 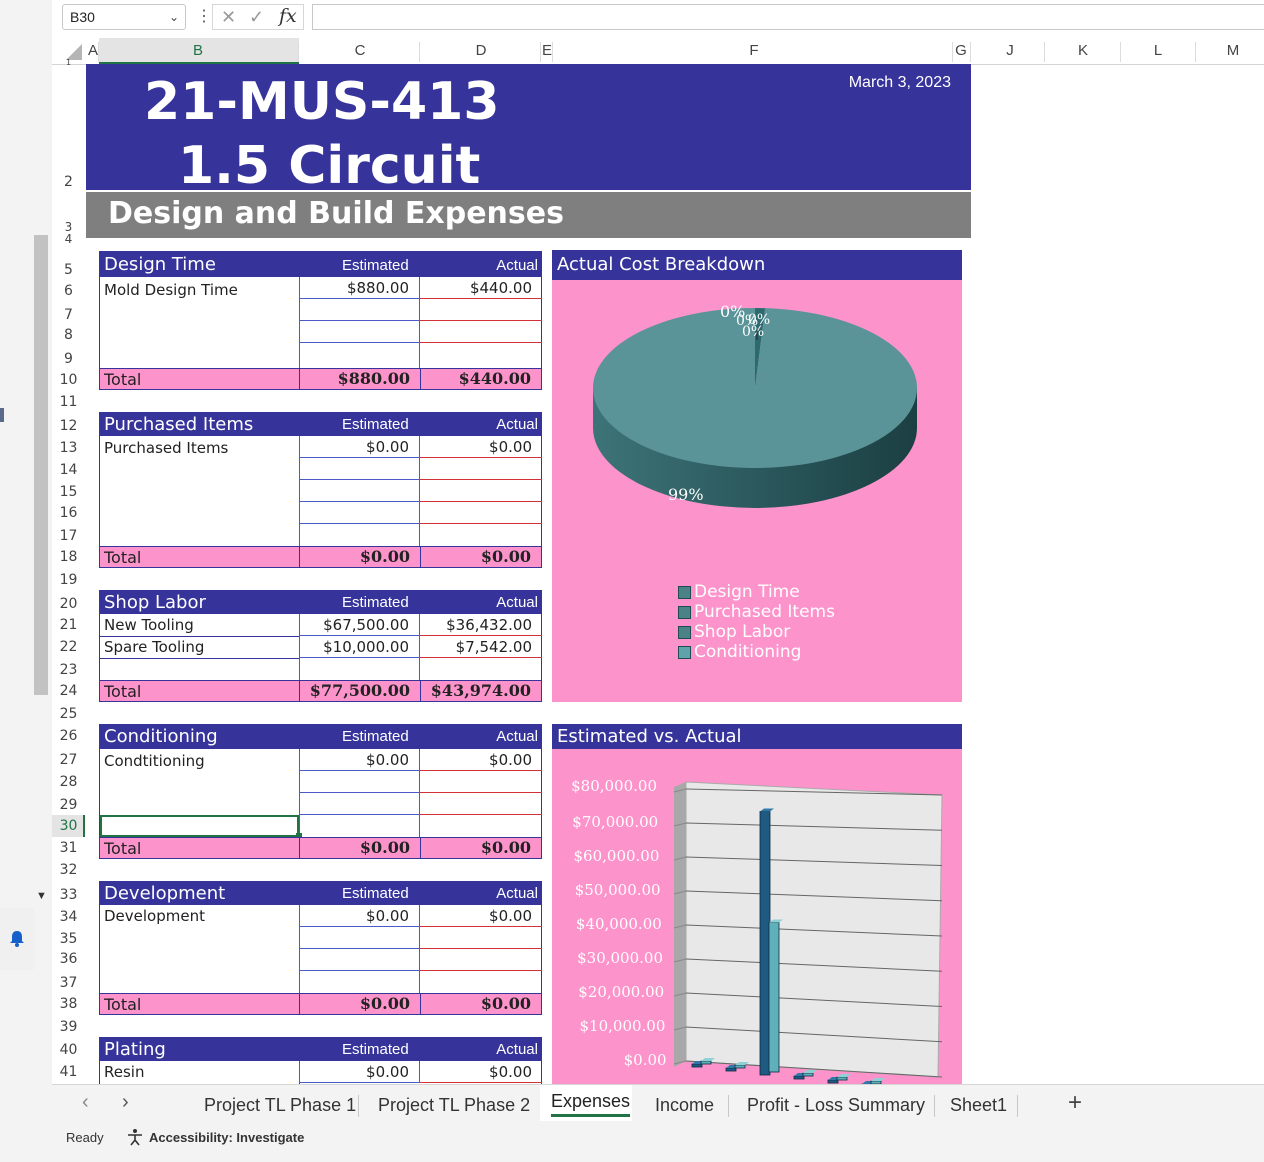 What do you see at coordinates (41, 465) in the screenshot?
I see `vertical-scrollbar-thumb` at bounding box center [41, 465].